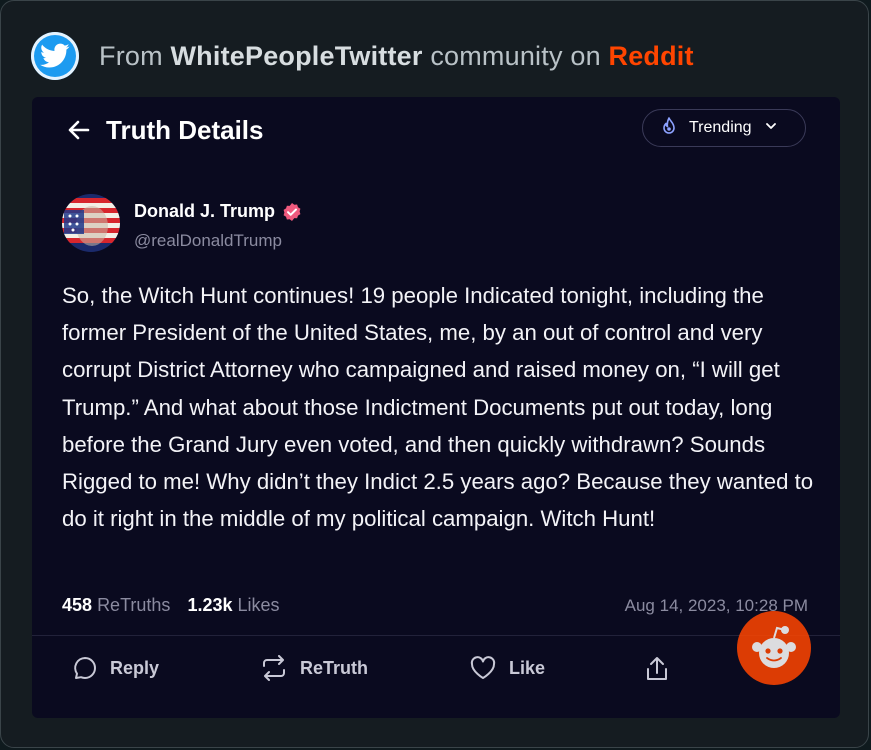  Describe the element at coordinates (436, 635) in the screenshot. I see `divider` at that location.